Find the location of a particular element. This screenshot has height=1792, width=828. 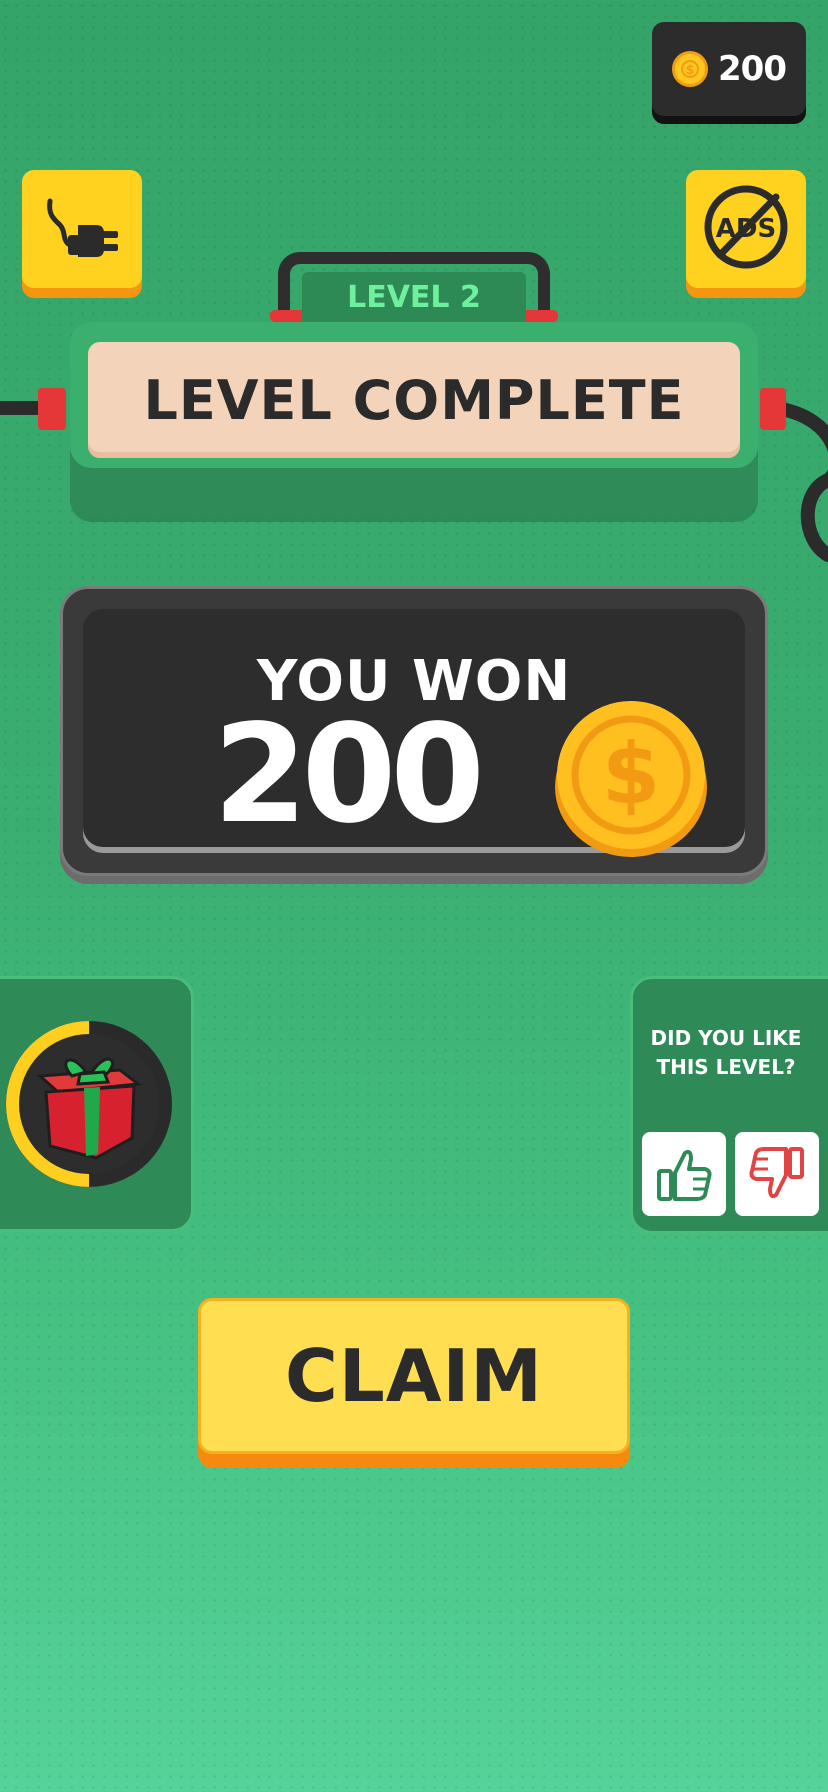

thumbs-up-icon is located at coordinates (684, 1174).